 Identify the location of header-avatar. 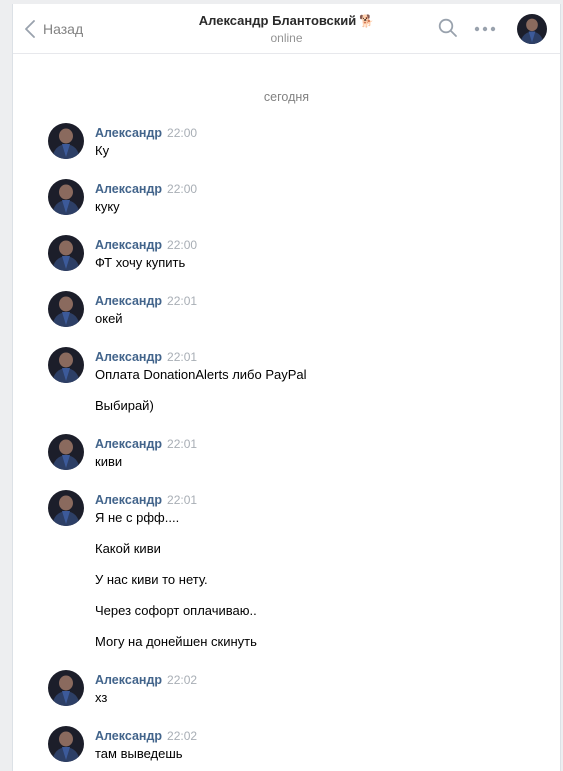
(532, 29).